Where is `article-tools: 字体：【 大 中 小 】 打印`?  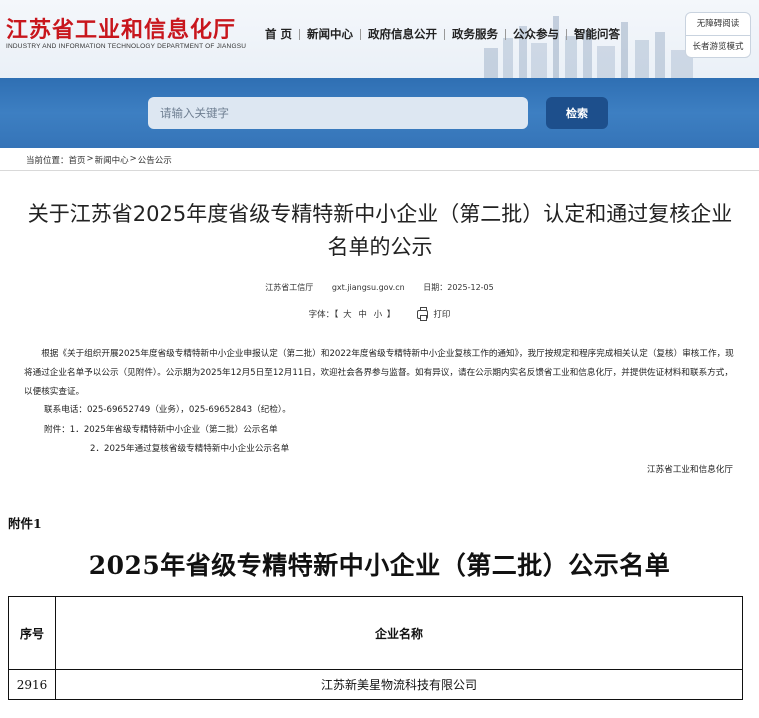
article-tools: 字体：【 大 中 小 】 打印 is located at coordinates (379, 313).